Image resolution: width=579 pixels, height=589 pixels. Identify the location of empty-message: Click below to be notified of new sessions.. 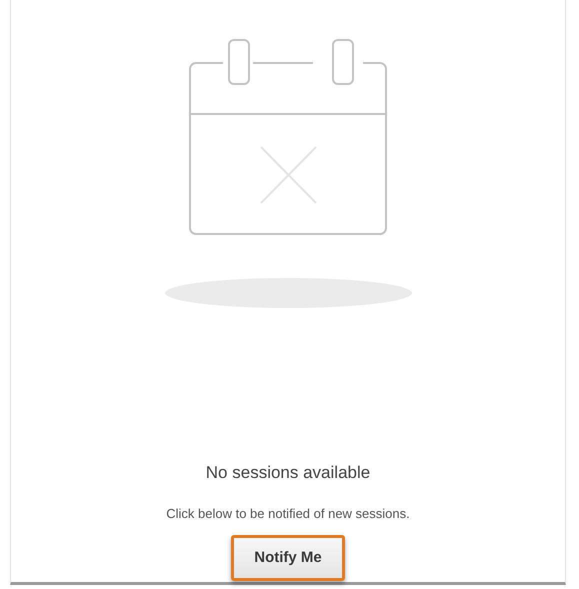
(288, 513).